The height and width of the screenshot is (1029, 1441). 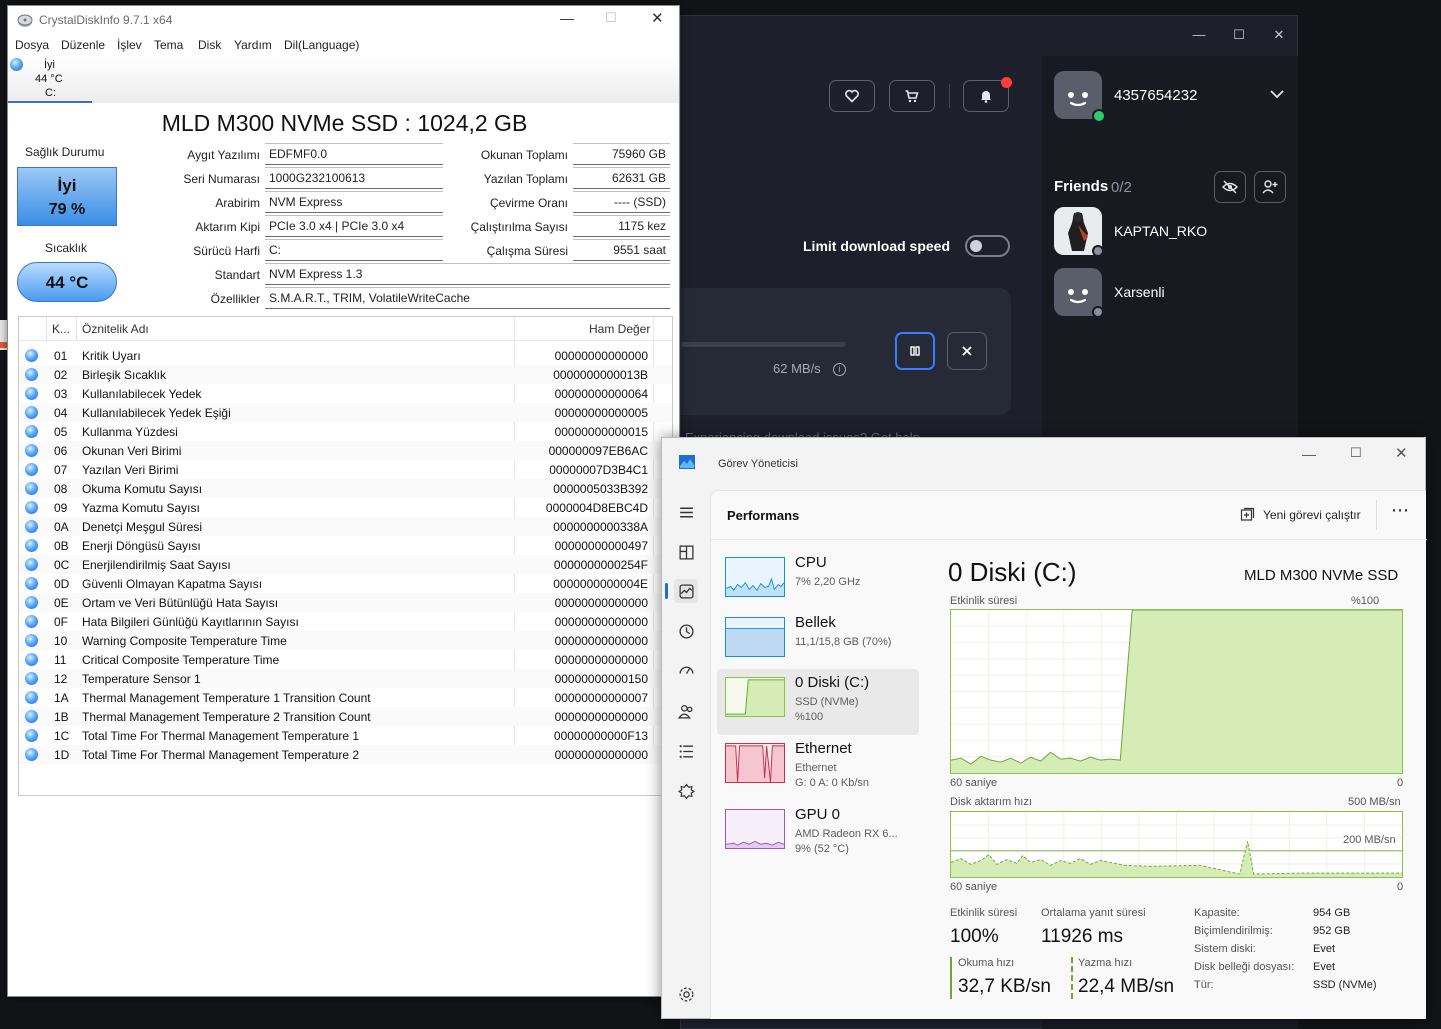 What do you see at coordinates (168, 45) in the screenshot?
I see `menu-theme: Tema` at bounding box center [168, 45].